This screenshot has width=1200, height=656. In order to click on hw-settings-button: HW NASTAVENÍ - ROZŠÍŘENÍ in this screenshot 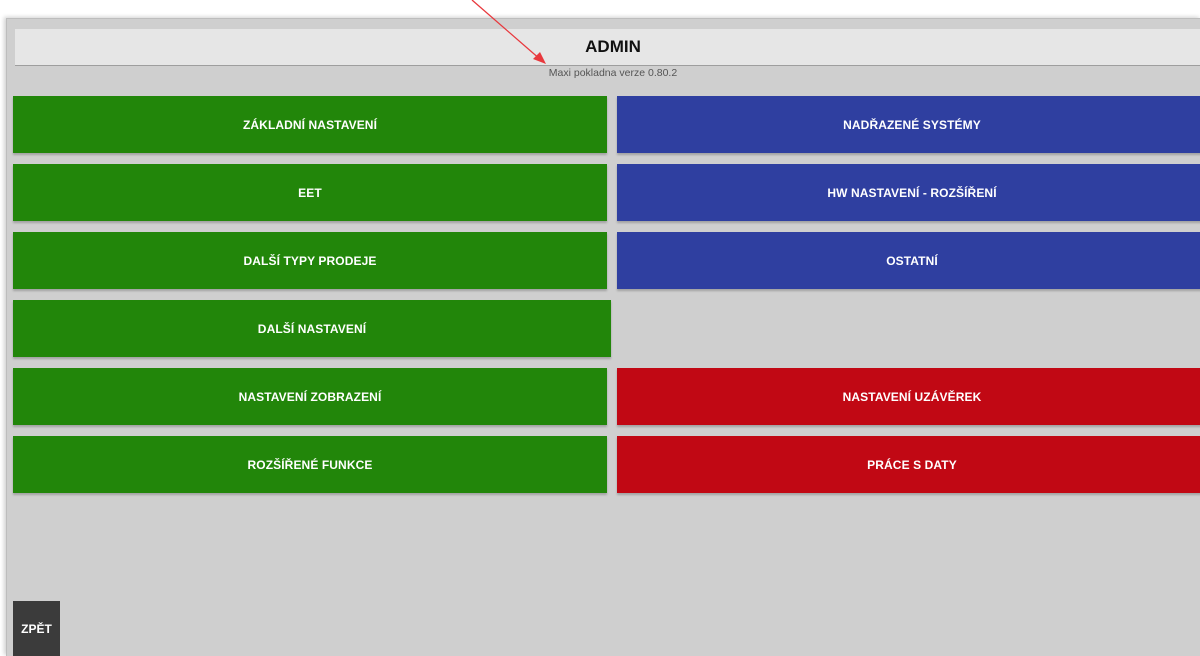, I will do `click(908, 192)`.